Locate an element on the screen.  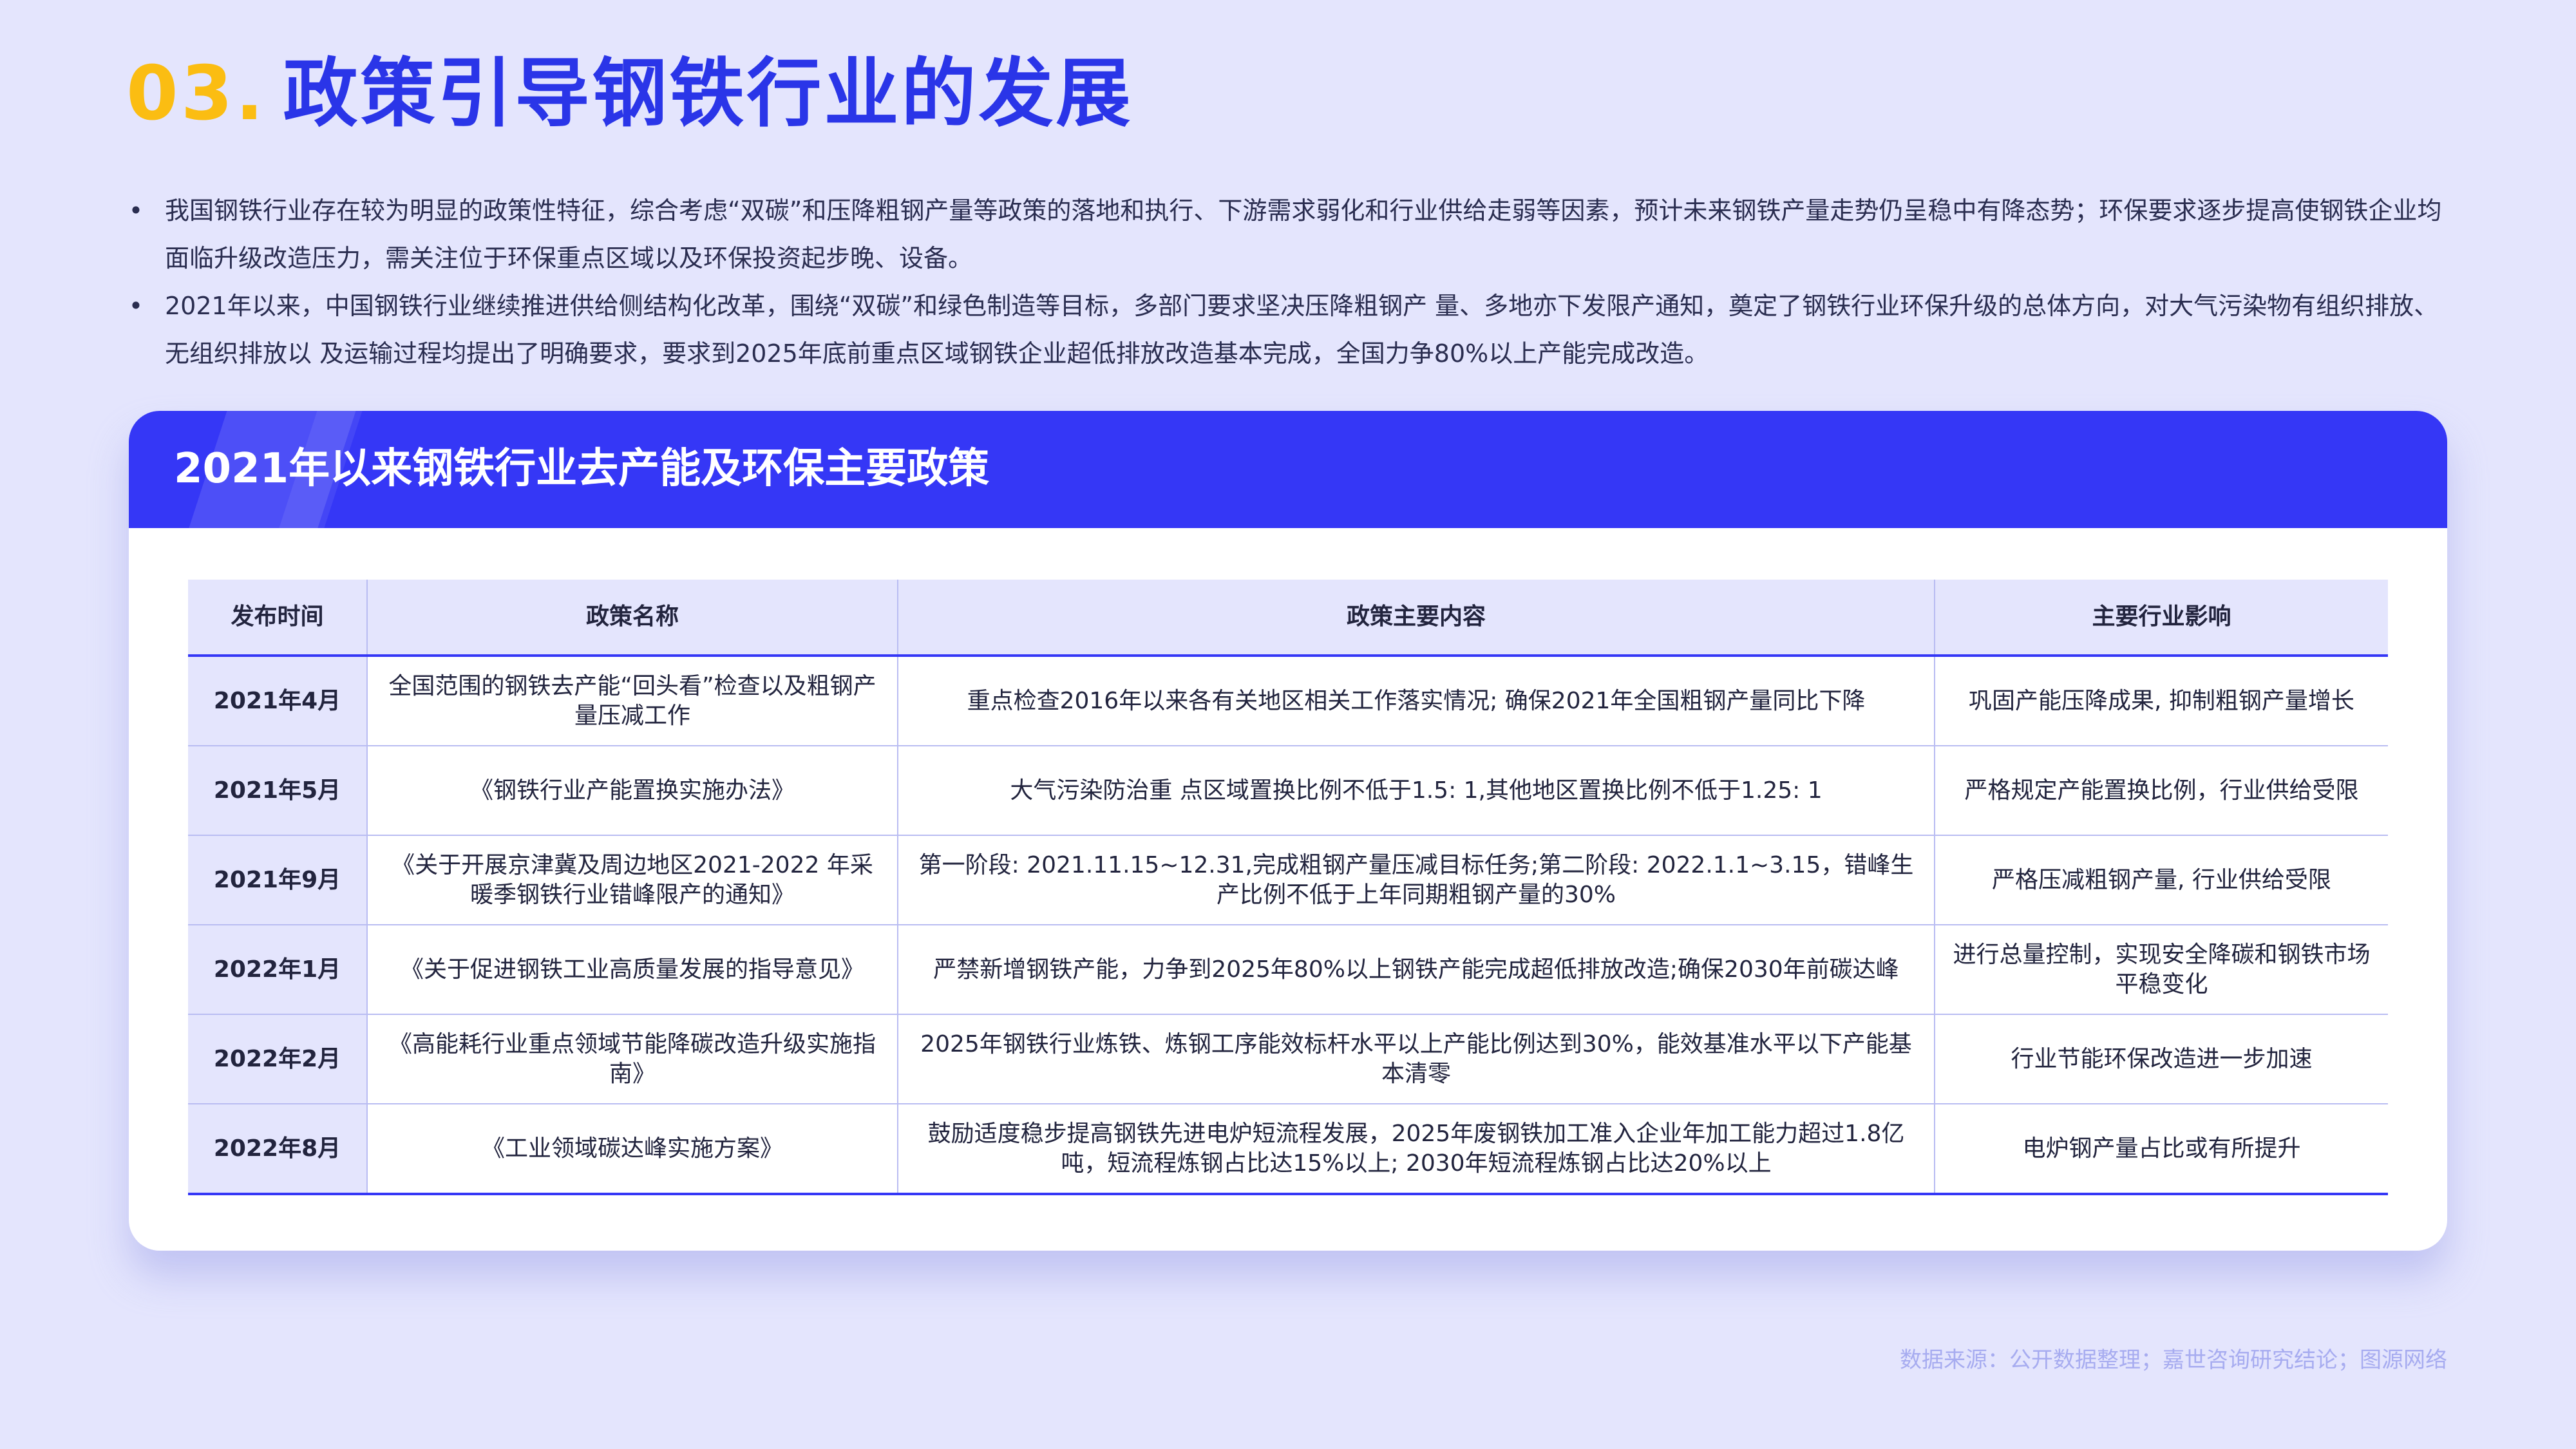
cell-date: 2021年4月 is located at coordinates (278, 701).